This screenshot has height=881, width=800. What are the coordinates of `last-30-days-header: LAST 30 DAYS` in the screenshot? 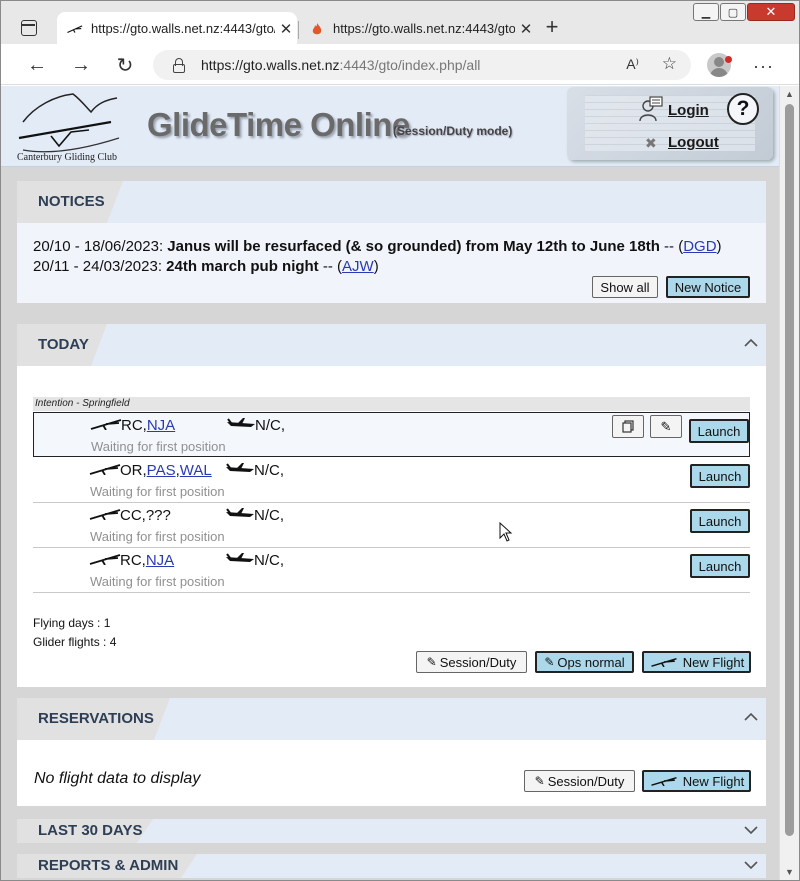 It's located at (391, 831).